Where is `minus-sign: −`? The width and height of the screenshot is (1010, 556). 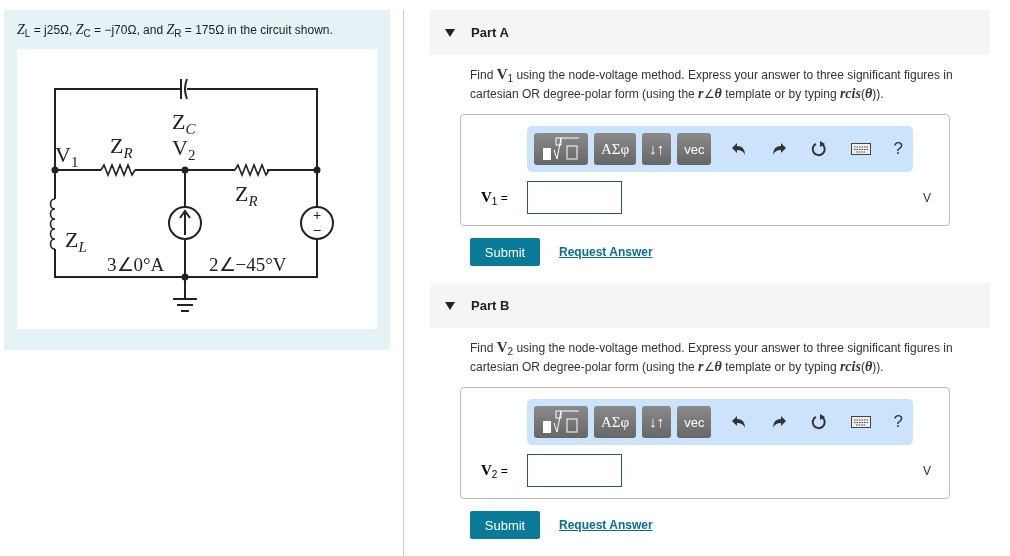 minus-sign: − is located at coordinates (317, 230).